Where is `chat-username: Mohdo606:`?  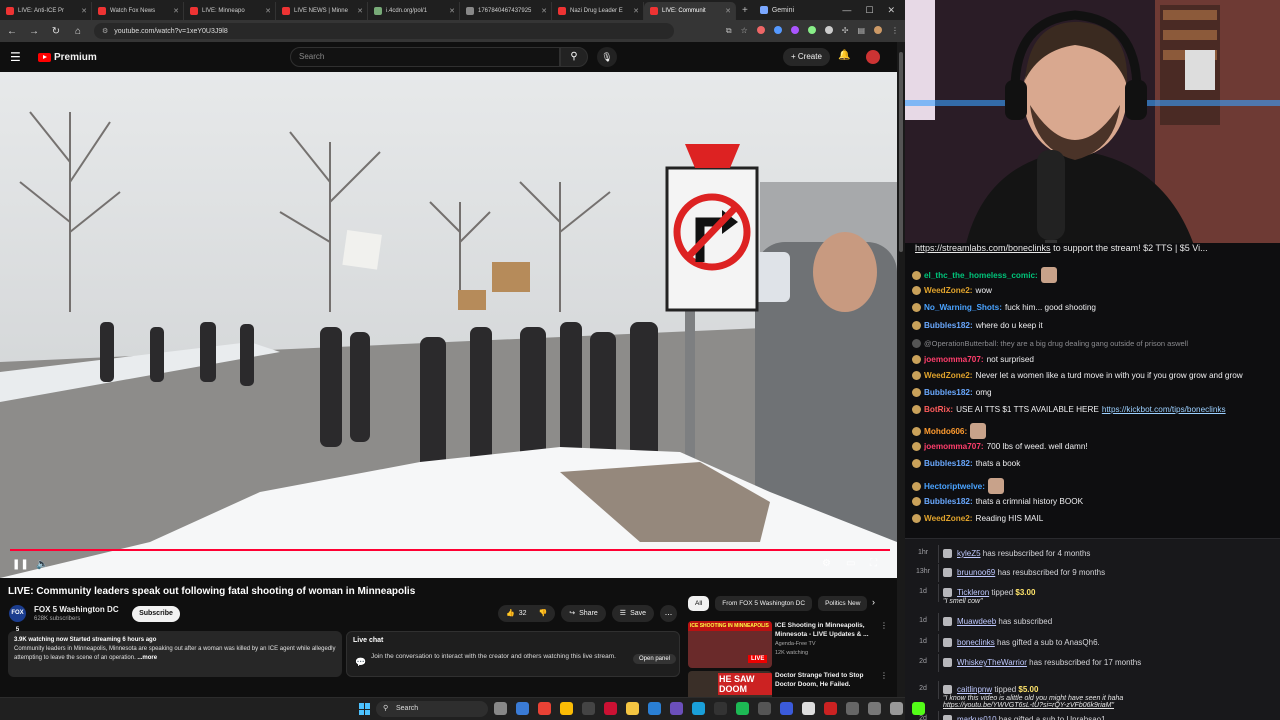
chat-username: Mohdo606: is located at coordinates (945, 431).